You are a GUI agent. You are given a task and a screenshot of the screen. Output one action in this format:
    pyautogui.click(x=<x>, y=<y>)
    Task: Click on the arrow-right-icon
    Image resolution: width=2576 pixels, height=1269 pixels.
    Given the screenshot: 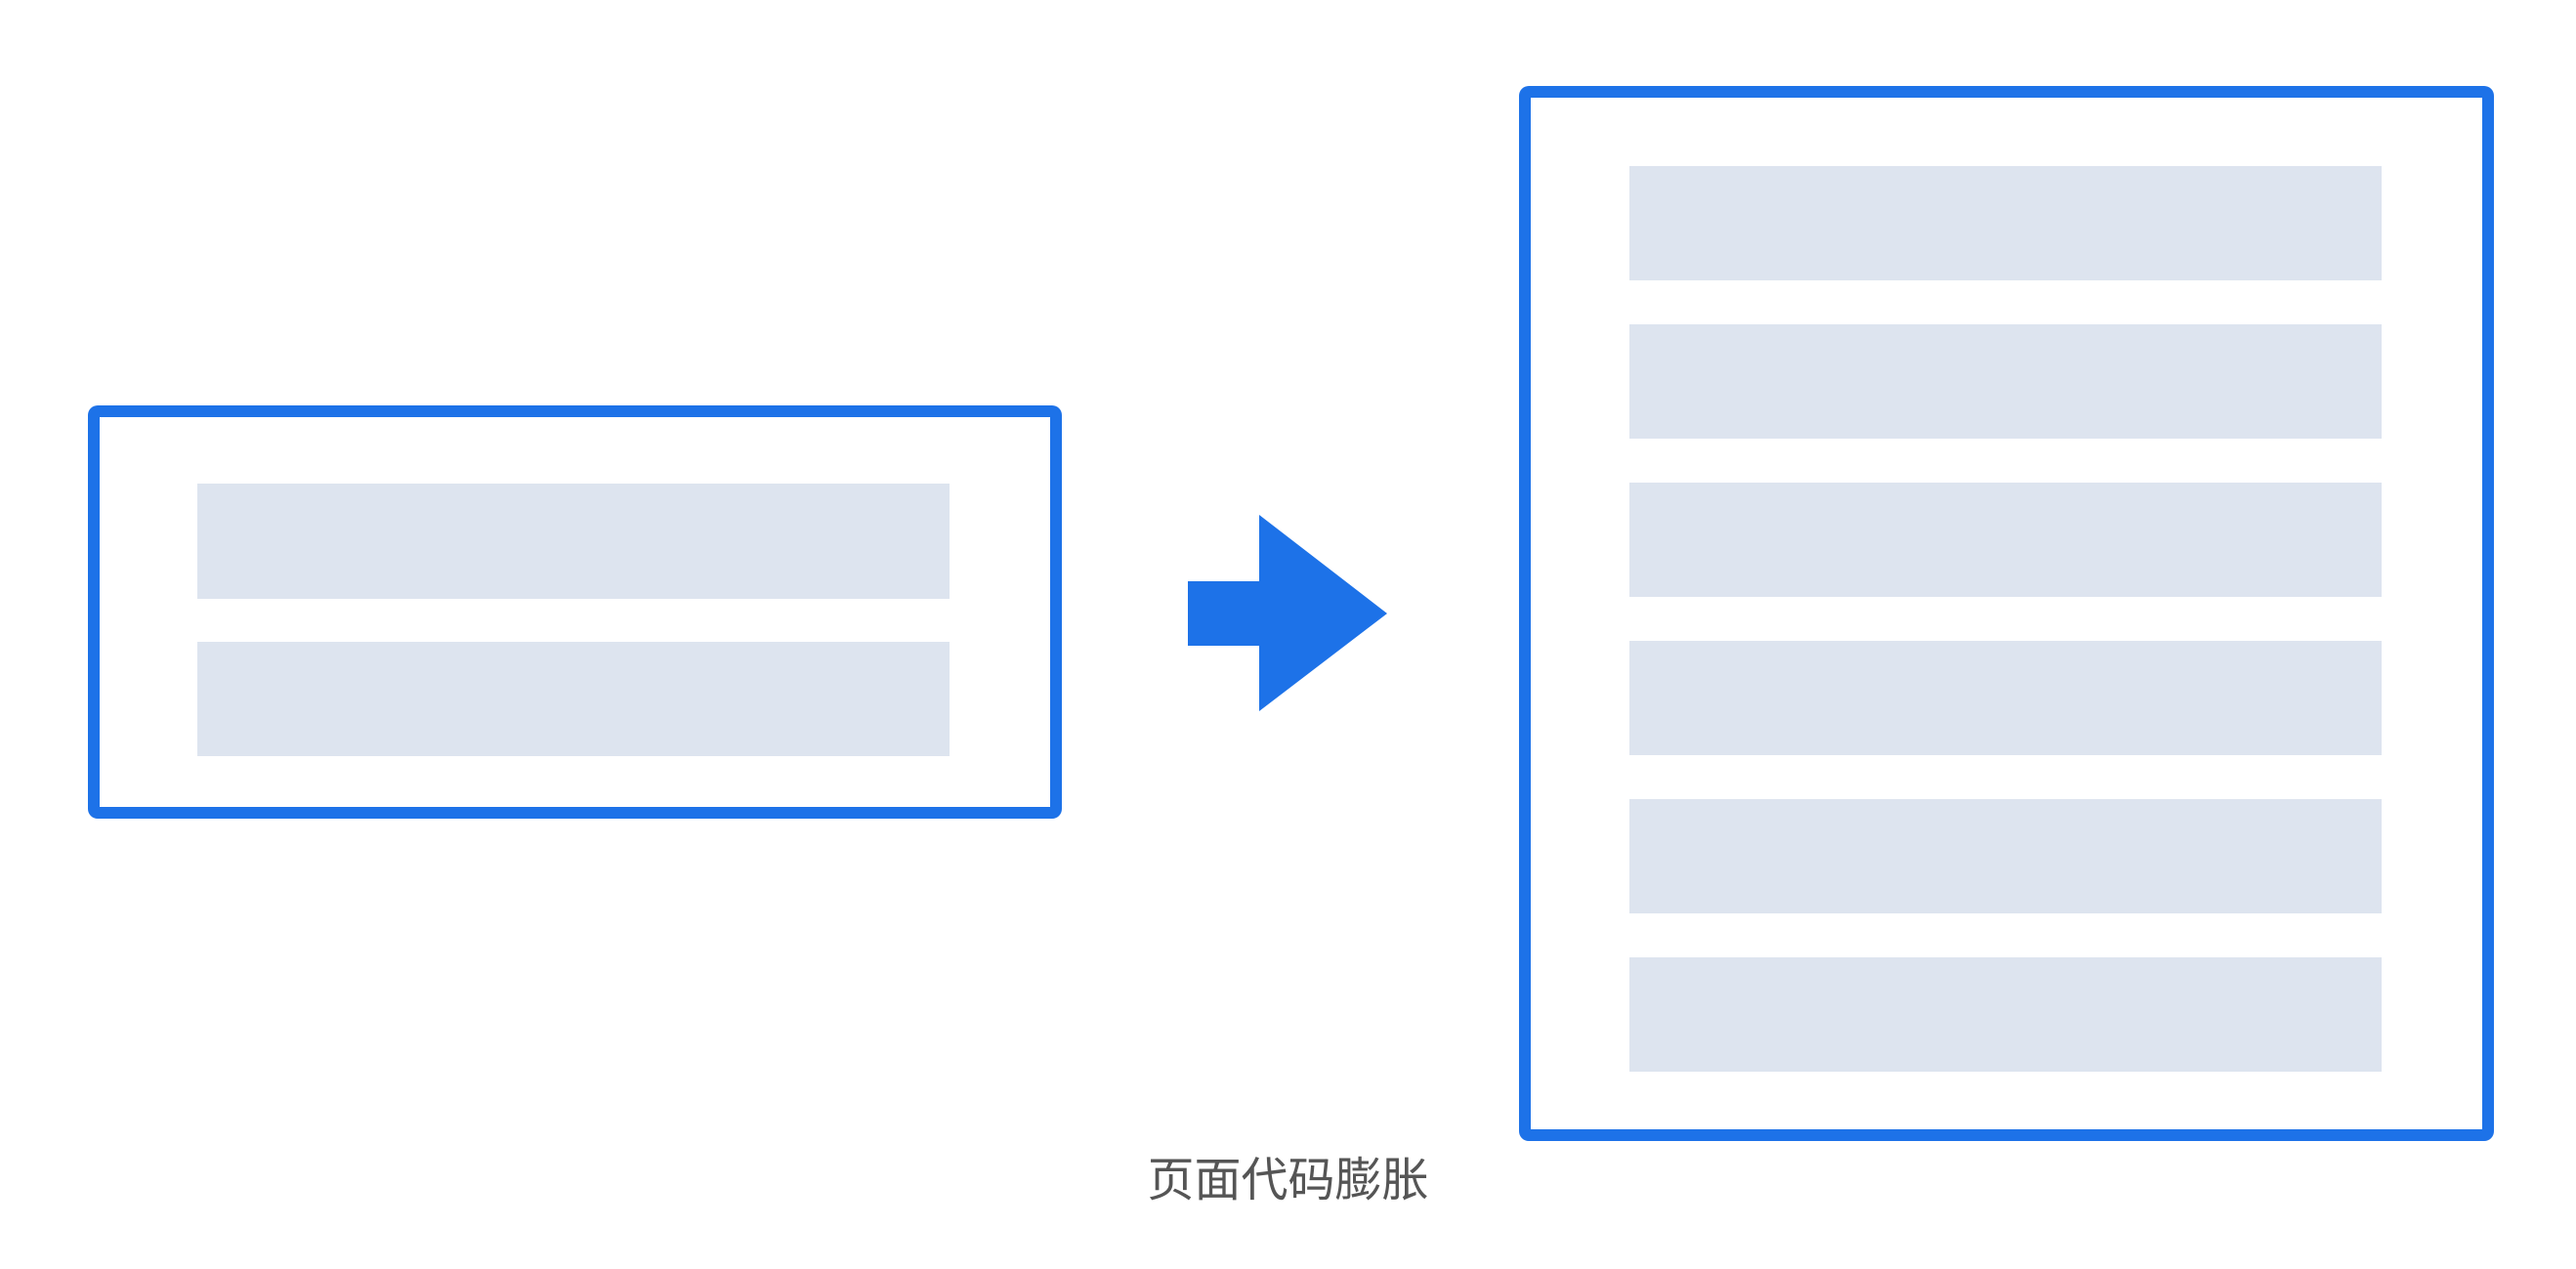 What is the action you would take?
    pyautogui.click(x=1287, y=613)
    